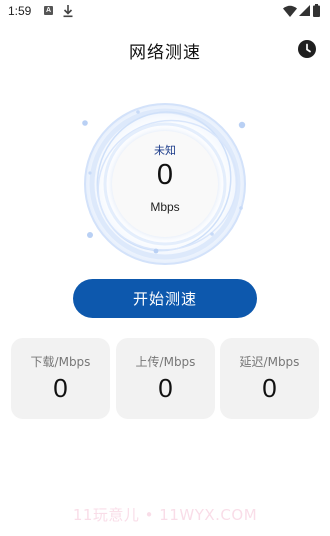 This screenshot has height=536, width=330. Describe the element at coordinates (165, 515) in the screenshot. I see `watermark: 11玩意儿 • 11WYX.COM` at that location.